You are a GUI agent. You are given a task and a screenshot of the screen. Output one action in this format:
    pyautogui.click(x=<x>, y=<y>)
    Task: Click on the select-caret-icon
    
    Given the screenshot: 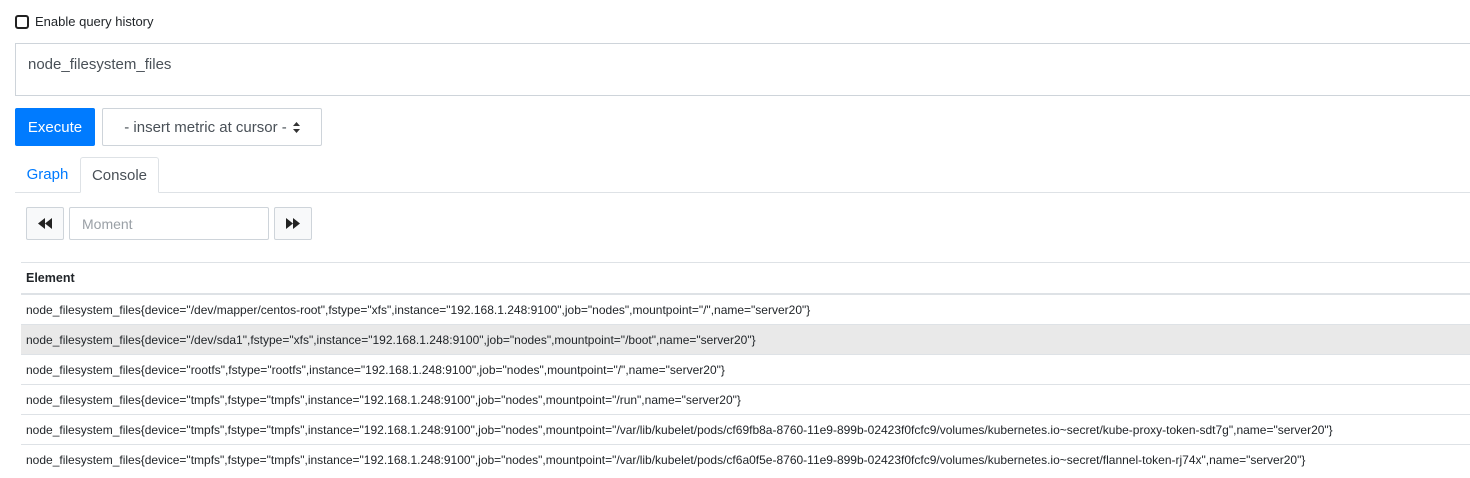 What is the action you would take?
    pyautogui.click(x=296, y=127)
    